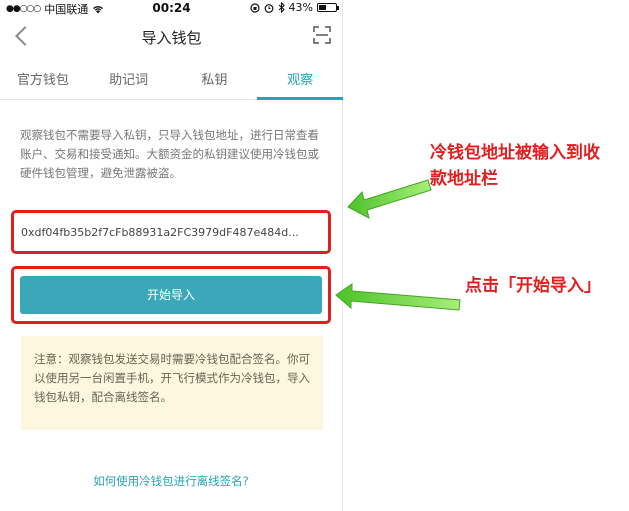 The image size is (629, 511). Describe the element at coordinates (129, 78) in the screenshot. I see `tab-mnemonic: 助记词` at that location.